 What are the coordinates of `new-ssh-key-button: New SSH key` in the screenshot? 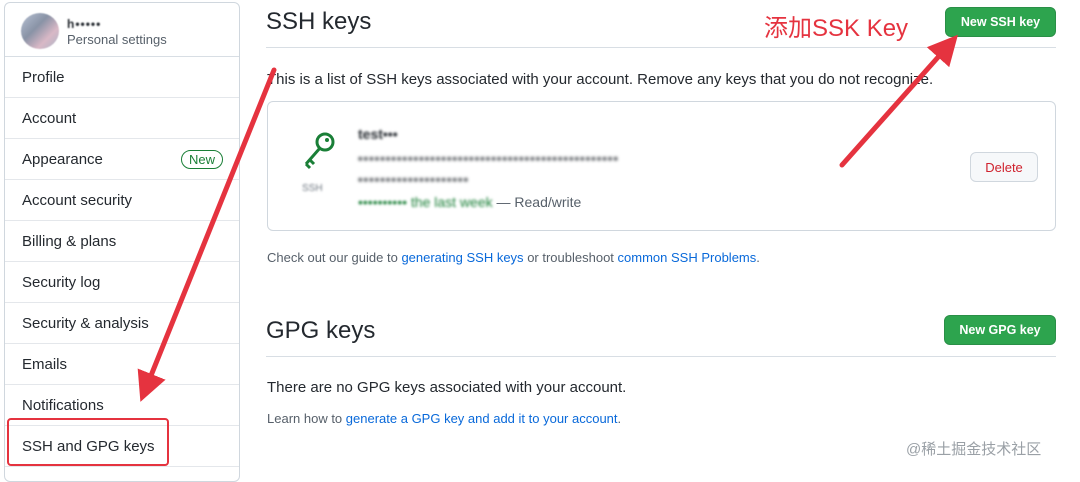 It's located at (1000, 22).